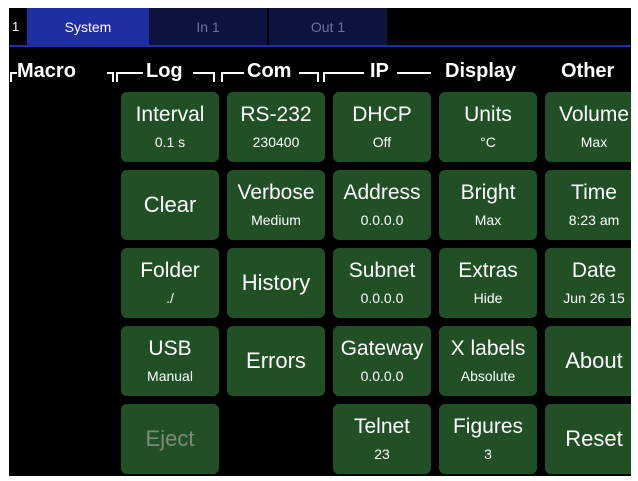 This screenshot has height=481, width=638. I want to click on extras-value: Hide, so click(488, 298).